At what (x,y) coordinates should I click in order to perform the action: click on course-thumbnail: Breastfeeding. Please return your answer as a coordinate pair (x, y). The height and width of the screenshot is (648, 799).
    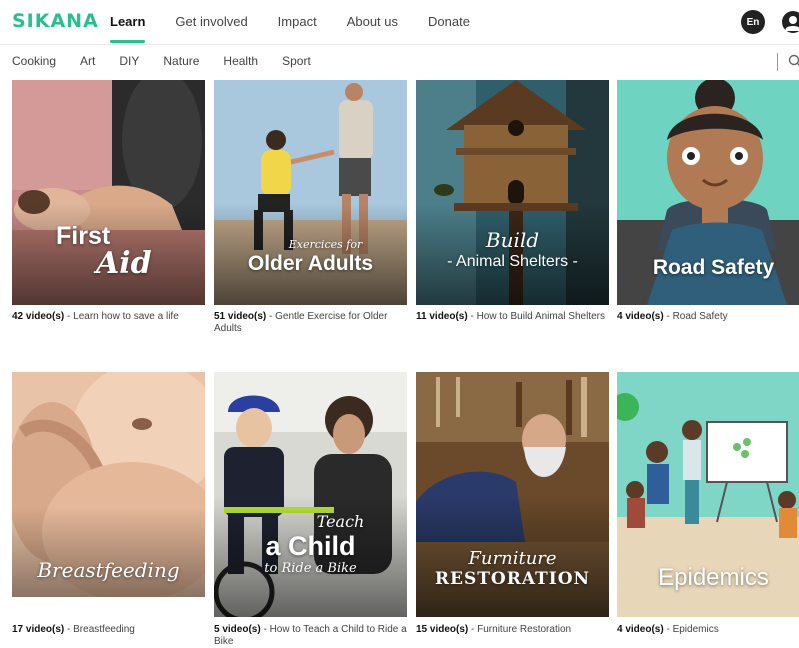
    Looking at the image, I should click on (108, 484).